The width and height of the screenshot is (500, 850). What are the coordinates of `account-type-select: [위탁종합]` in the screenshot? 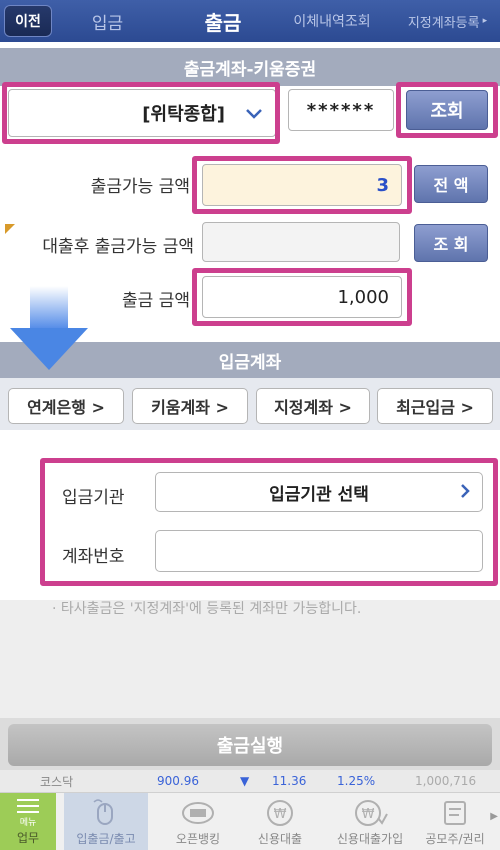 It's located at (142, 113).